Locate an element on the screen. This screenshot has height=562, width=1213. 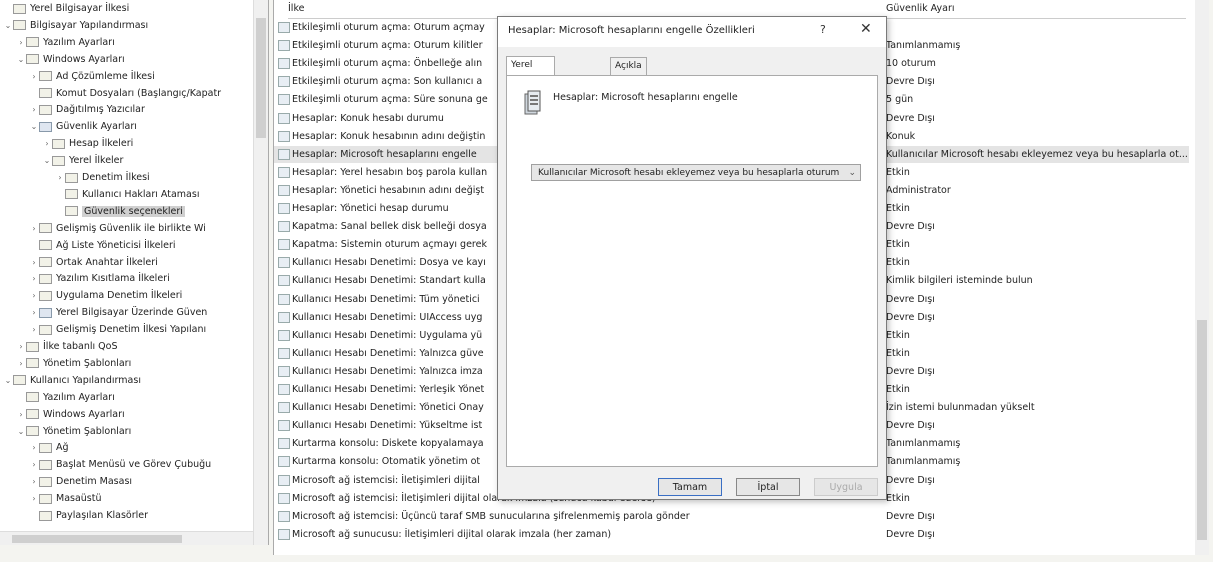
tree-item: › Masaüstü is located at coordinates (50, 498).